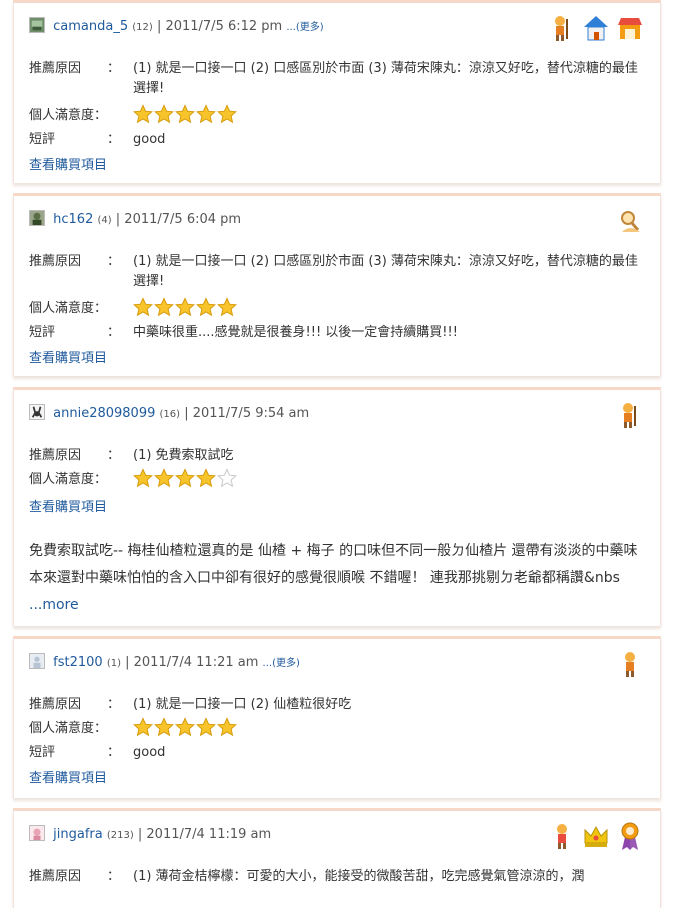  I want to click on review-header: annie28098099 (16) | 2011/7/5 9:54 am, so click(169, 412).